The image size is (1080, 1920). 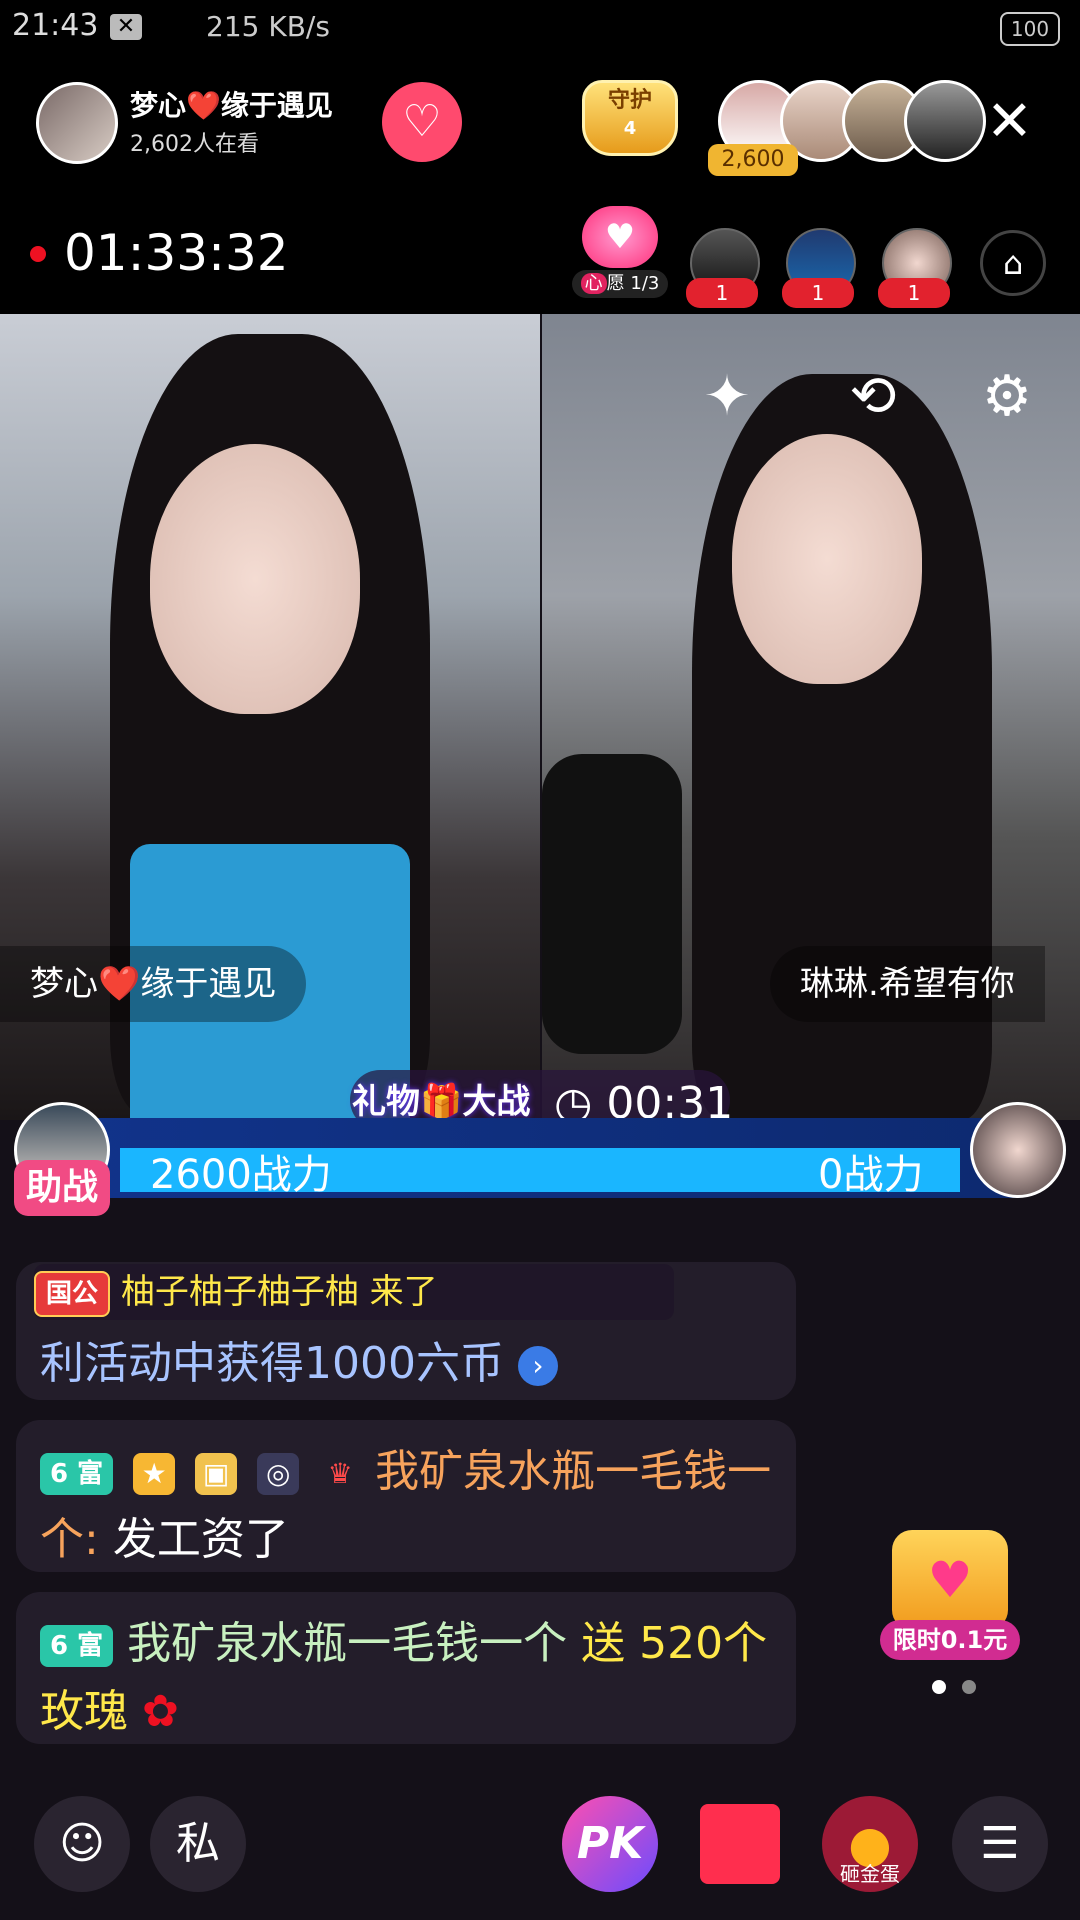 What do you see at coordinates (612, 904) in the screenshot?
I see `microphone-figure` at bounding box center [612, 904].